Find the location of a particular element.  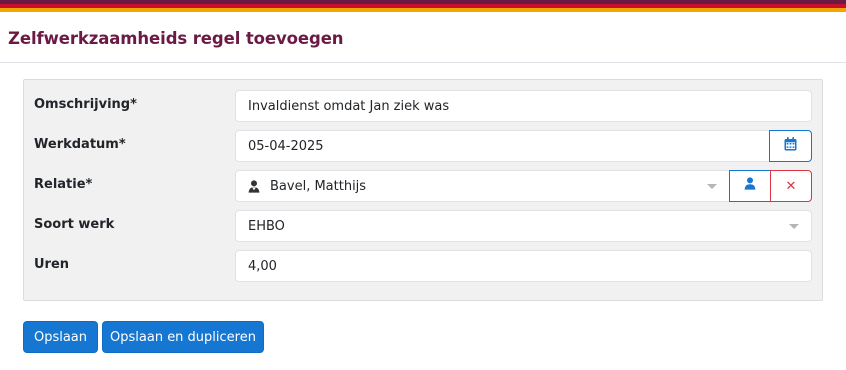

description-input: Invaldienst omdat Jan ziek was is located at coordinates (523, 106).